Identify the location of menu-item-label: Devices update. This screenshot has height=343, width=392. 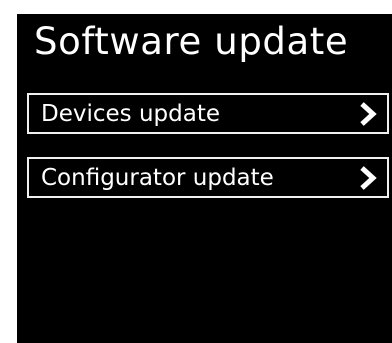
(130, 113).